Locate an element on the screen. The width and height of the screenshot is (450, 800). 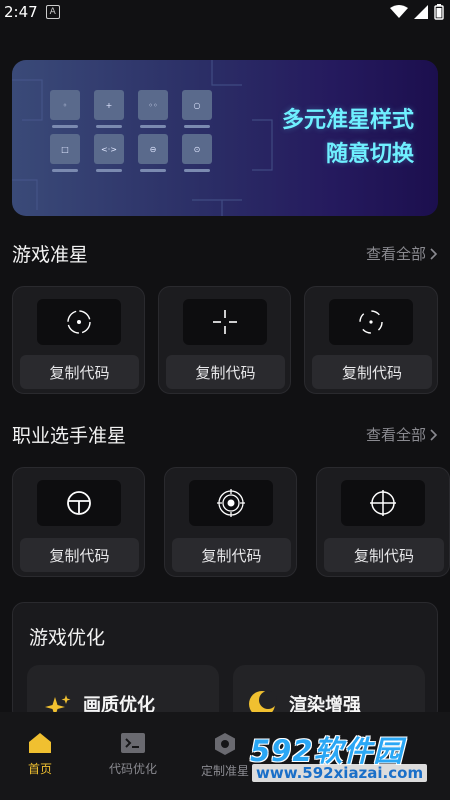
battery-icon is located at coordinates (439, 12).